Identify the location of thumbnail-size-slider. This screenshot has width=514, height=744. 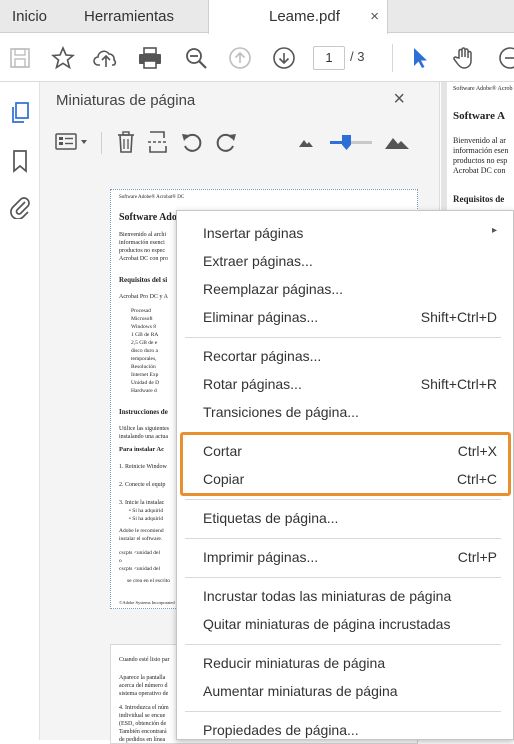
(351, 142).